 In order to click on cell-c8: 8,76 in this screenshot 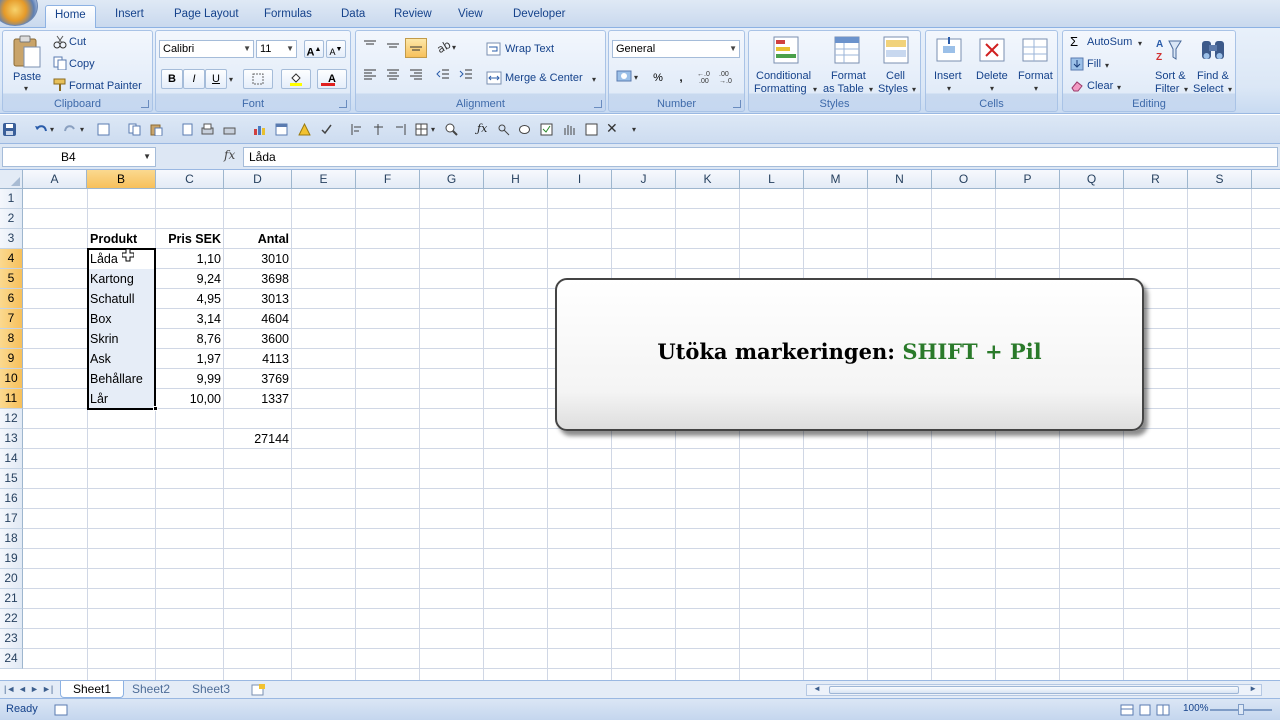, I will do `click(189, 339)`.